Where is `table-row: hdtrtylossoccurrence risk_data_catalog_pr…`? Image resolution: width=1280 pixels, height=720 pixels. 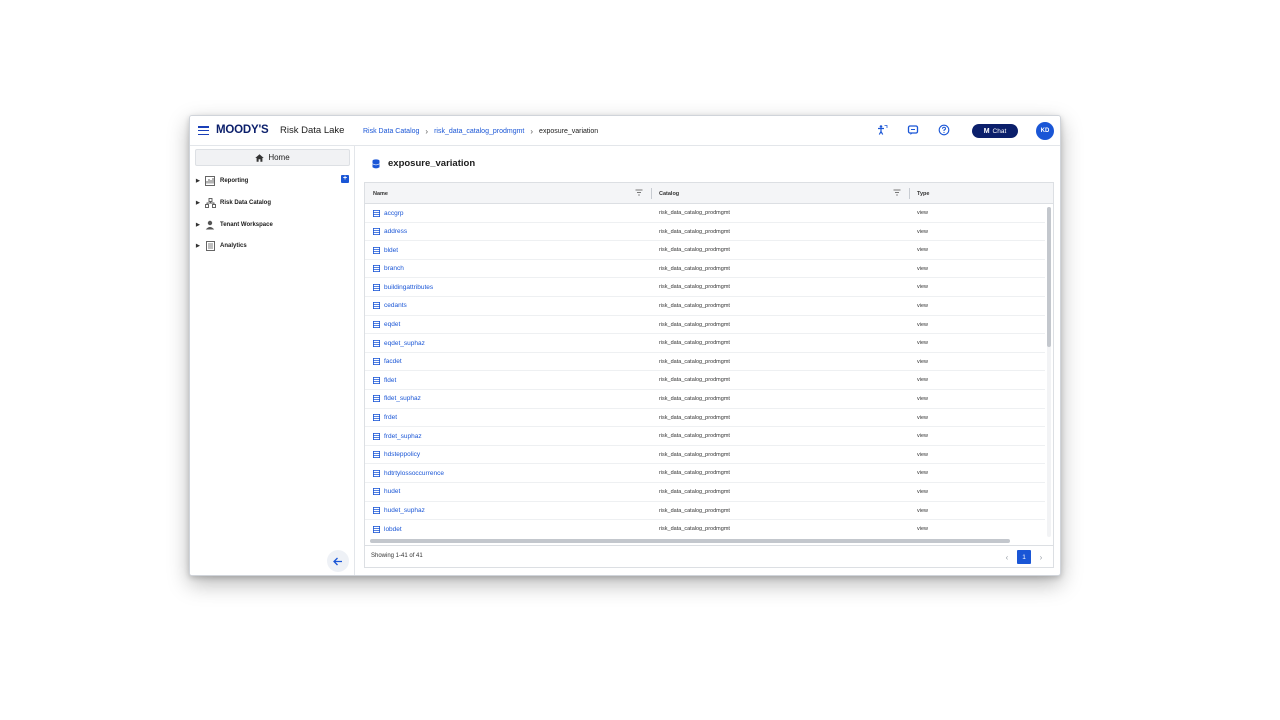
table-row: hdtrtylossoccurrence risk_data_catalog_pr… is located at coordinates (705, 473).